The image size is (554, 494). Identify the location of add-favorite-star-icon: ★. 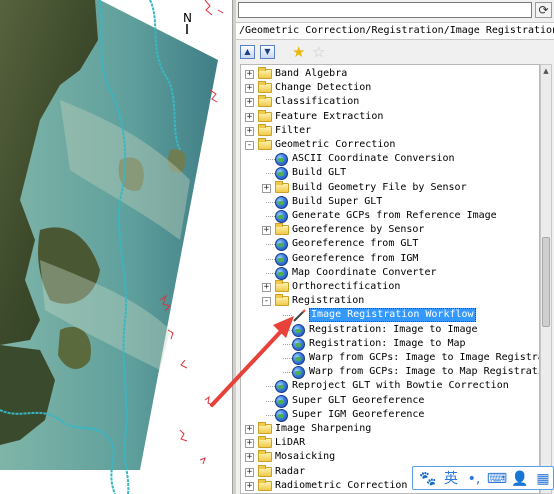
(298, 52).